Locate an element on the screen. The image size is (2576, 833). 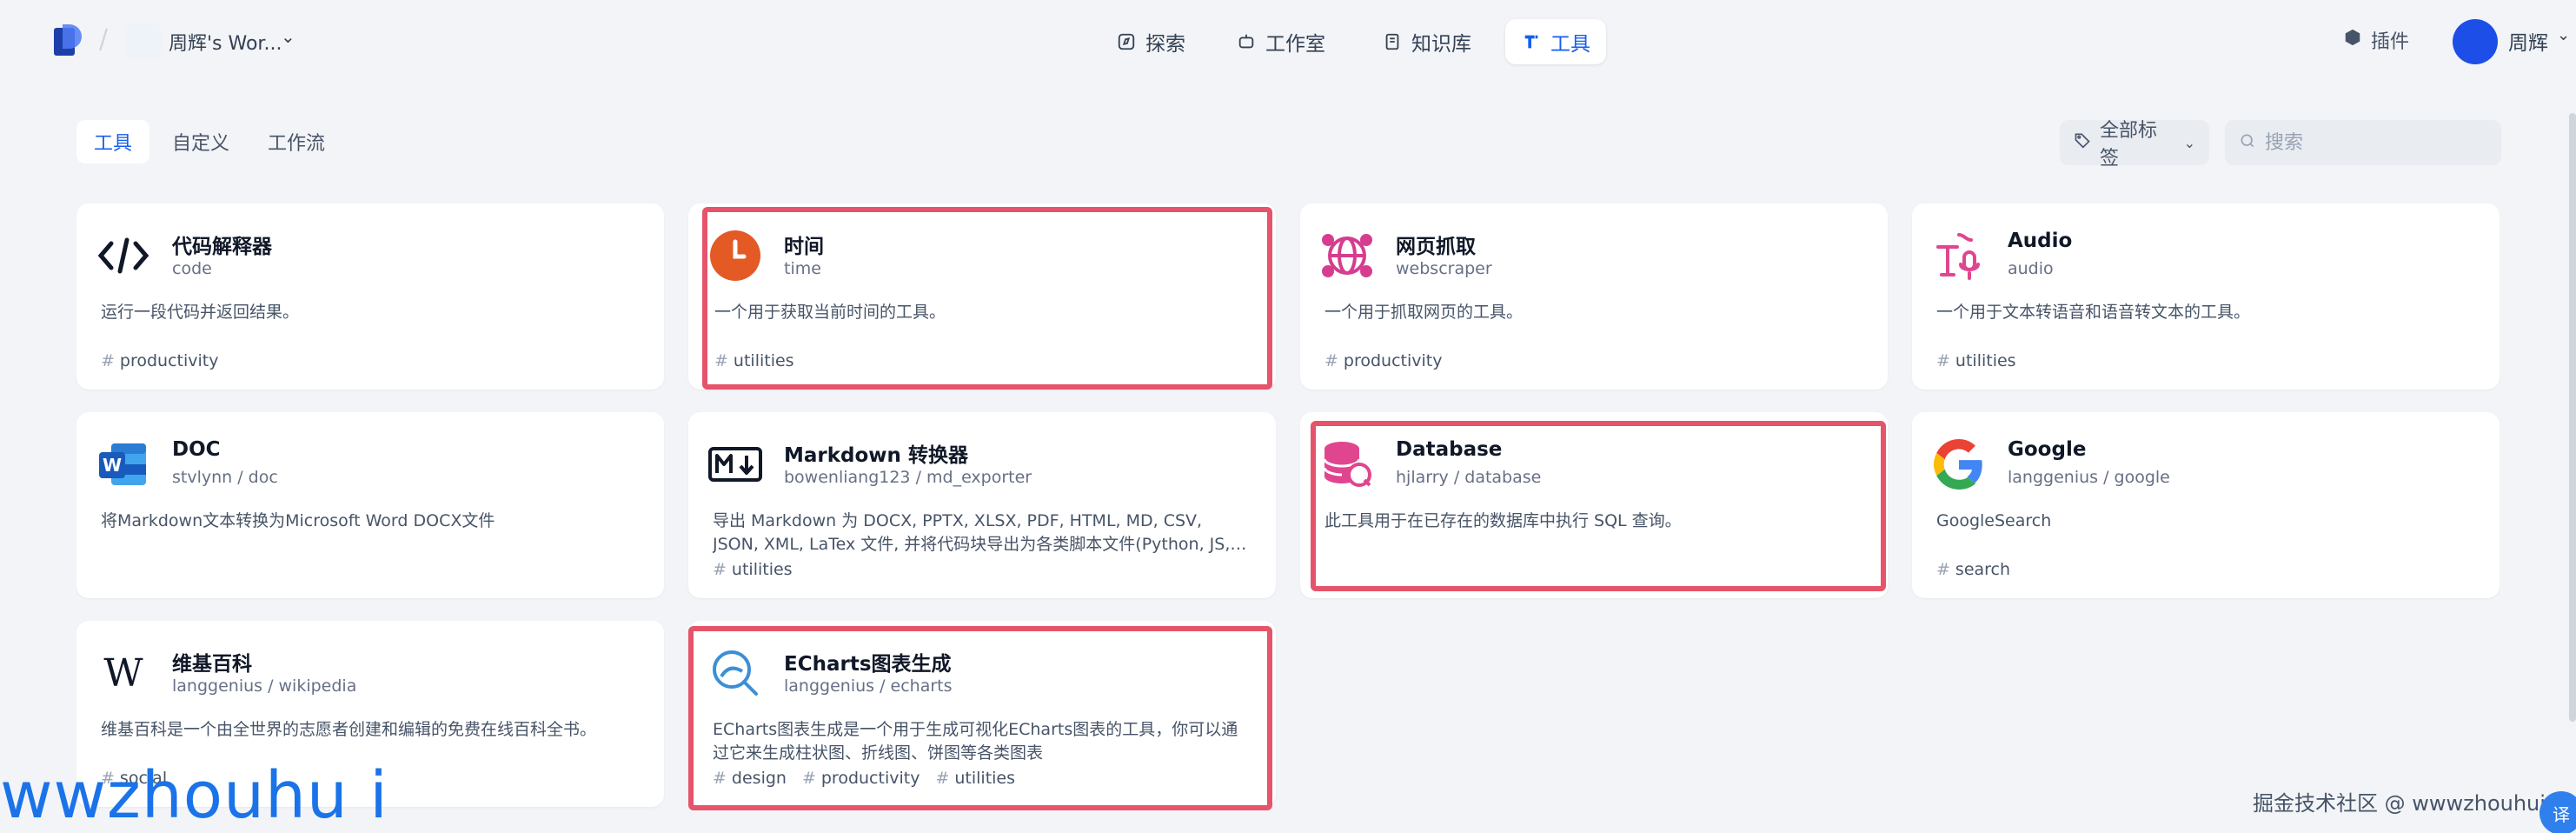
avatar is located at coordinates (2475, 42).